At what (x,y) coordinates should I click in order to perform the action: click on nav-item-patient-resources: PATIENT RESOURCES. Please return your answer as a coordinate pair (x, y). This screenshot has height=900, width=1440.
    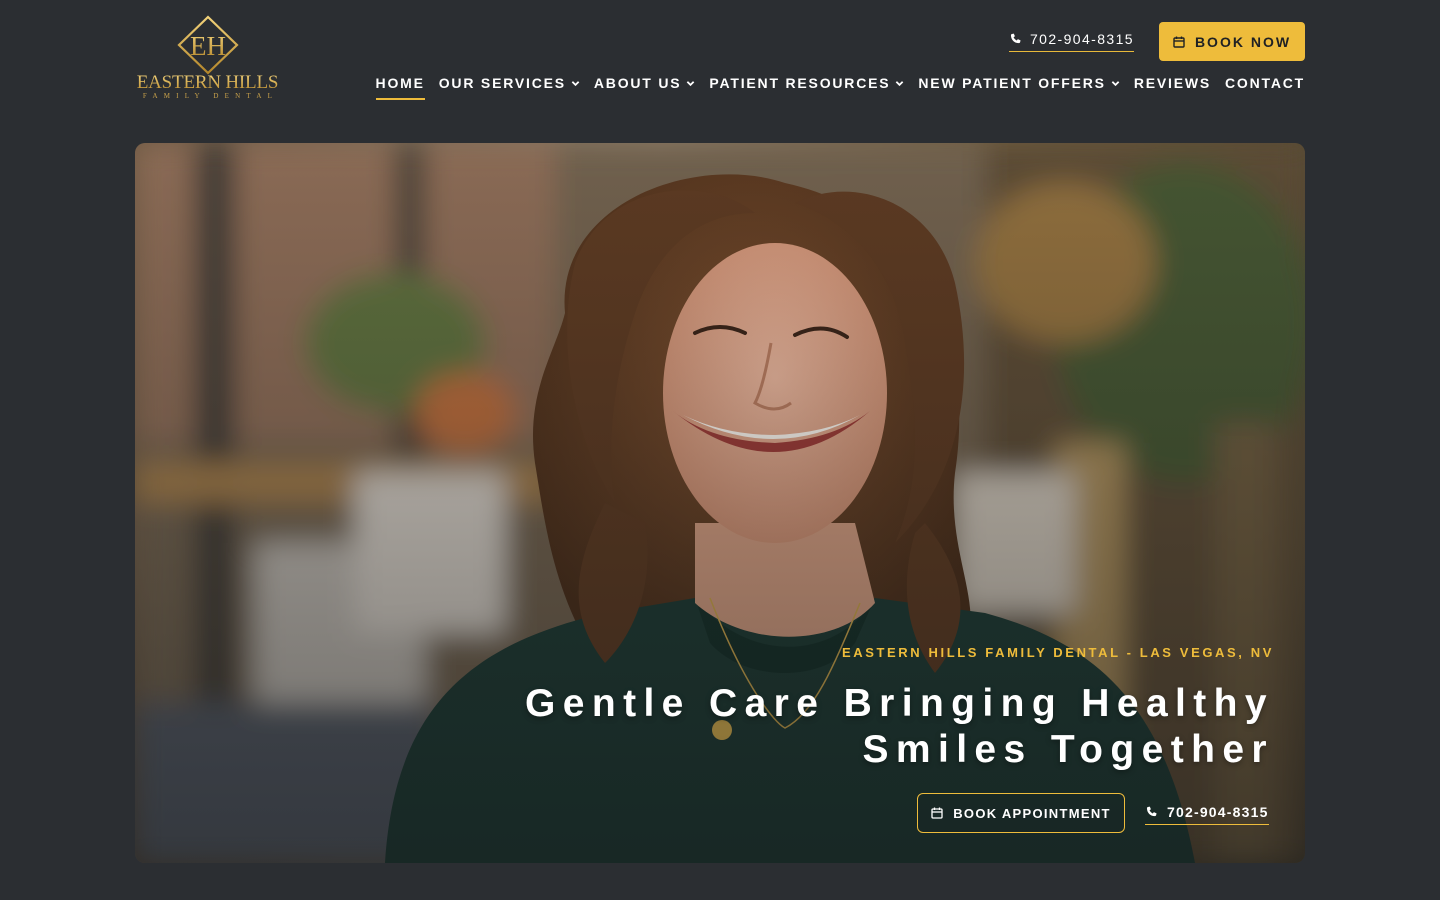
    Looking at the image, I should click on (806, 87).